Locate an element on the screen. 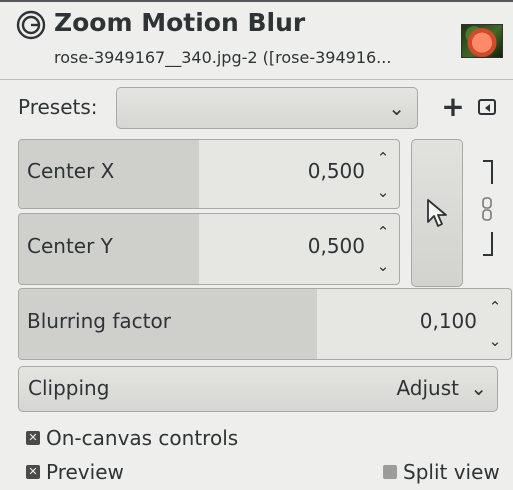  clipping-label: Clipping is located at coordinates (69, 388).